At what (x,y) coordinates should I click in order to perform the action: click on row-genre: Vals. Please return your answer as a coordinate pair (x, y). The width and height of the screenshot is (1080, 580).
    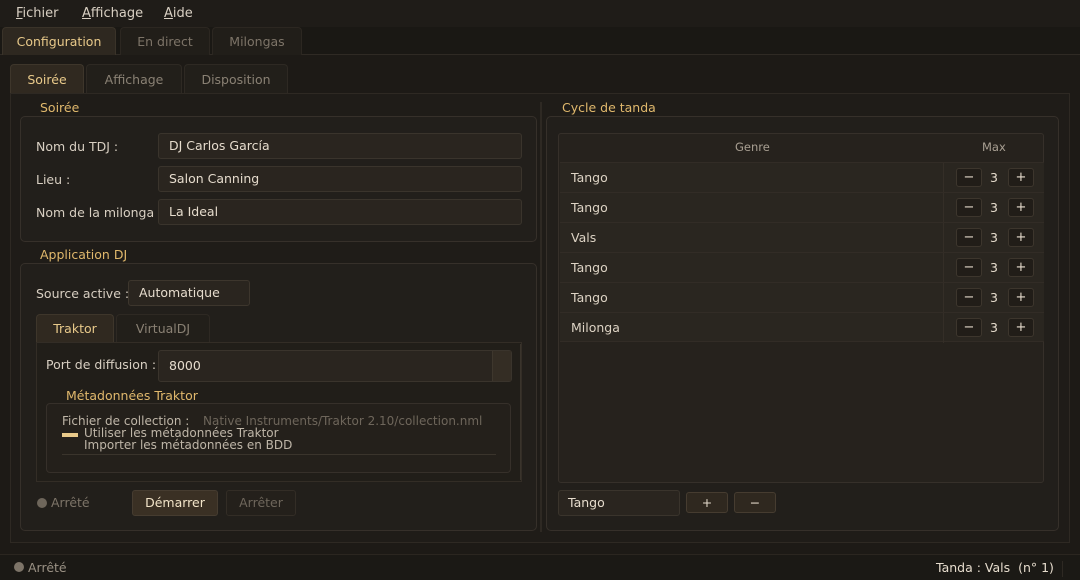
    Looking at the image, I should click on (584, 237).